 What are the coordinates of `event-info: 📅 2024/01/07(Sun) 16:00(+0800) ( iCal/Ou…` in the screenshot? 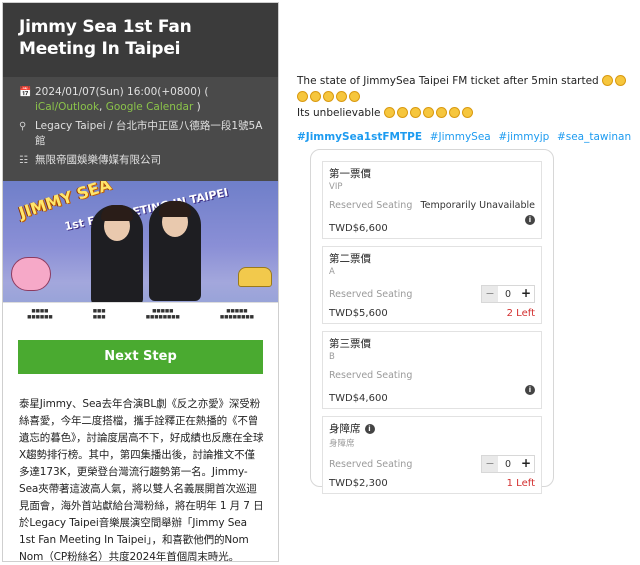 It's located at (140, 129).